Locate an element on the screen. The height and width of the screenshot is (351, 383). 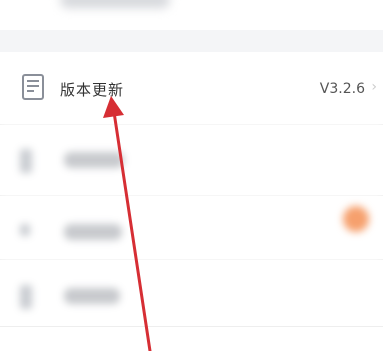
chevron-right-icon: › is located at coordinates (374, 87).